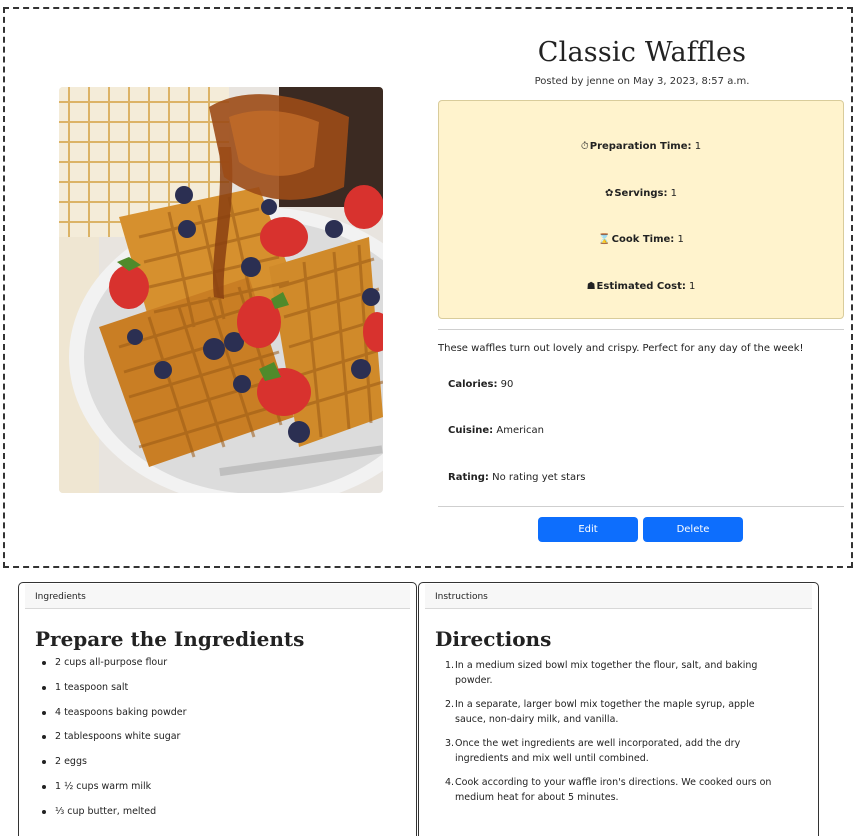 Image resolution: width=856 pixels, height=836 pixels. Describe the element at coordinates (584, 146) in the screenshot. I see `stopwatch-icon: ⏱` at that location.